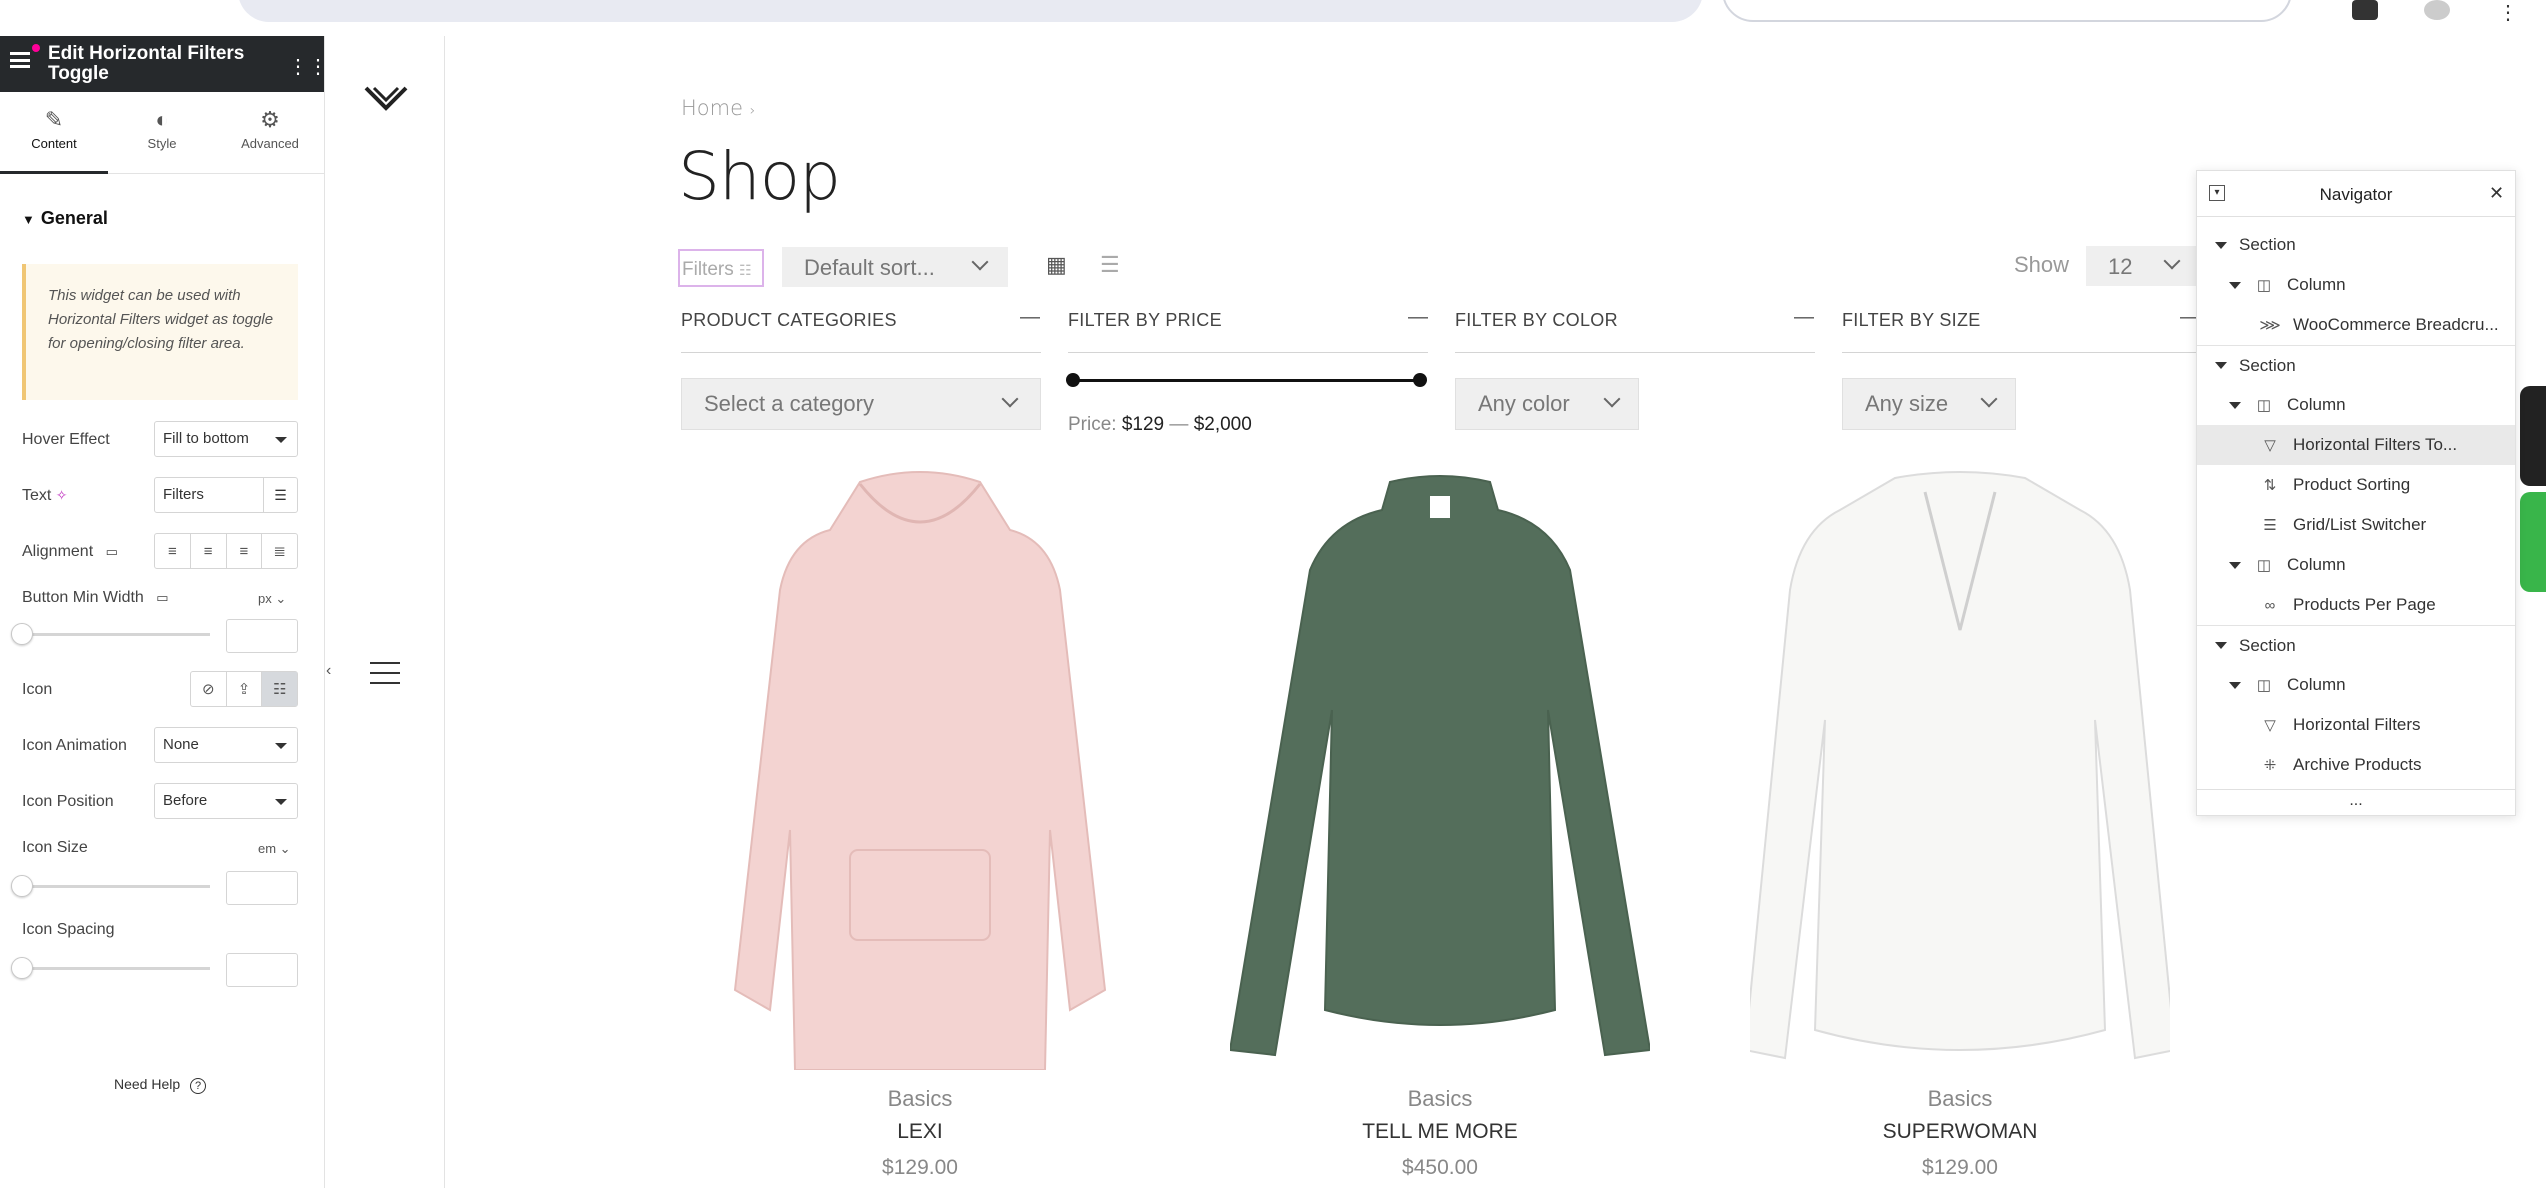 Image resolution: width=2546 pixels, height=1188 pixels. Describe the element at coordinates (2508, 12) in the screenshot. I see `menu-dots-icon: ⋮` at that location.